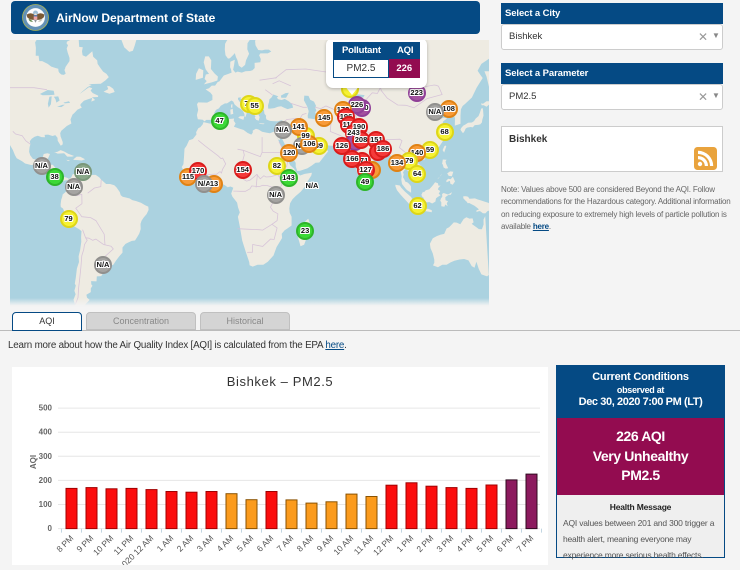  Describe the element at coordinates (50, 528) in the screenshot. I see `svg-text: 0` at that location.